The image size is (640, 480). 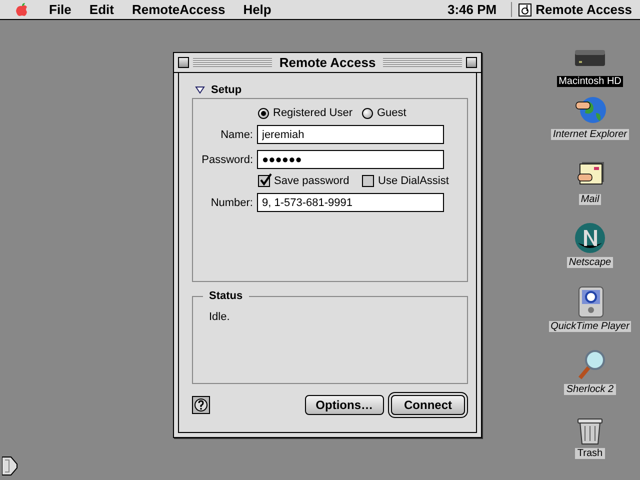 I want to click on default-button: Connect, so click(x=428, y=405).